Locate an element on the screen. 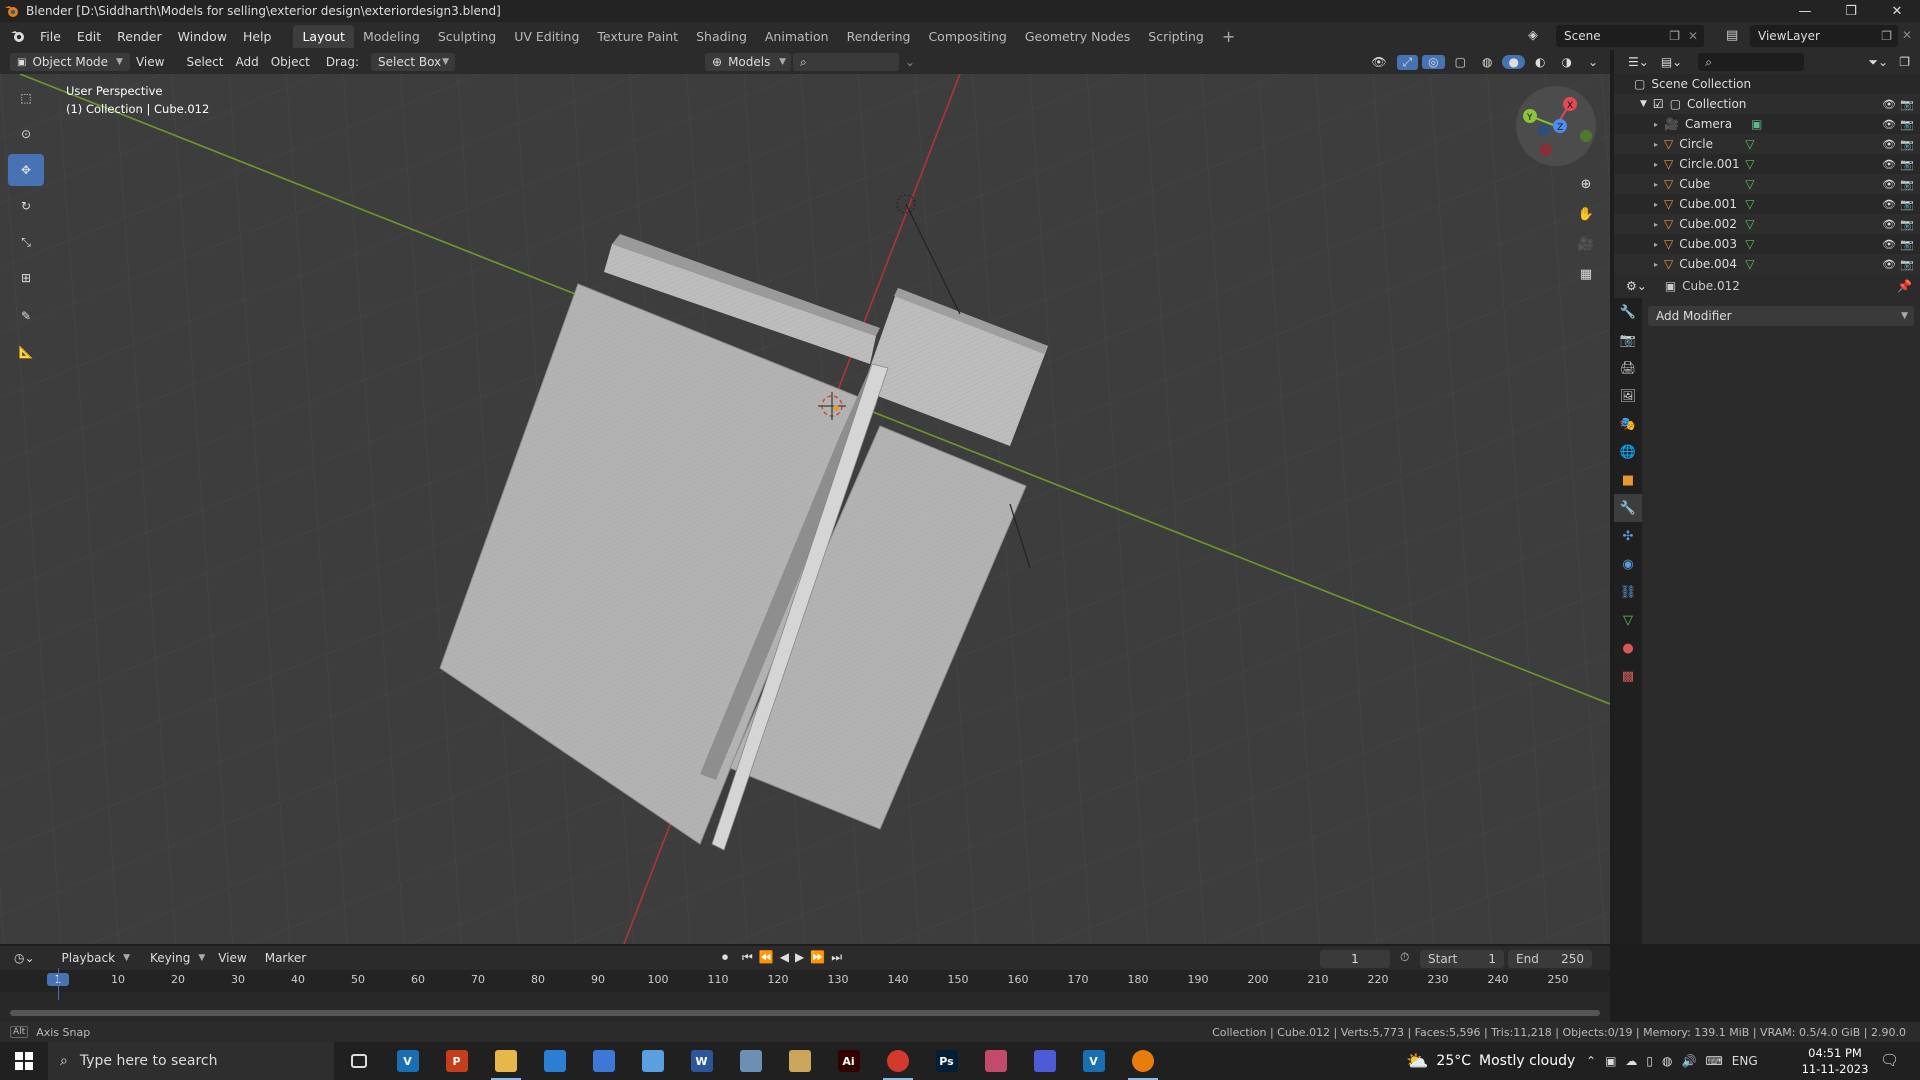 The height and width of the screenshot is (1080, 1920). volume-icon: 🔊 is located at coordinates (1689, 1061).